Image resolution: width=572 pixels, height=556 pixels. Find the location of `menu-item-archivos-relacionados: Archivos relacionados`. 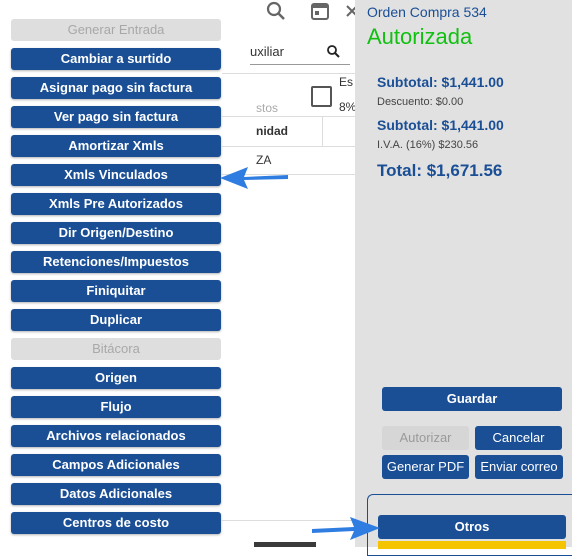

menu-item-archivos-relacionados: Archivos relacionados is located at coordinates (116, 436).